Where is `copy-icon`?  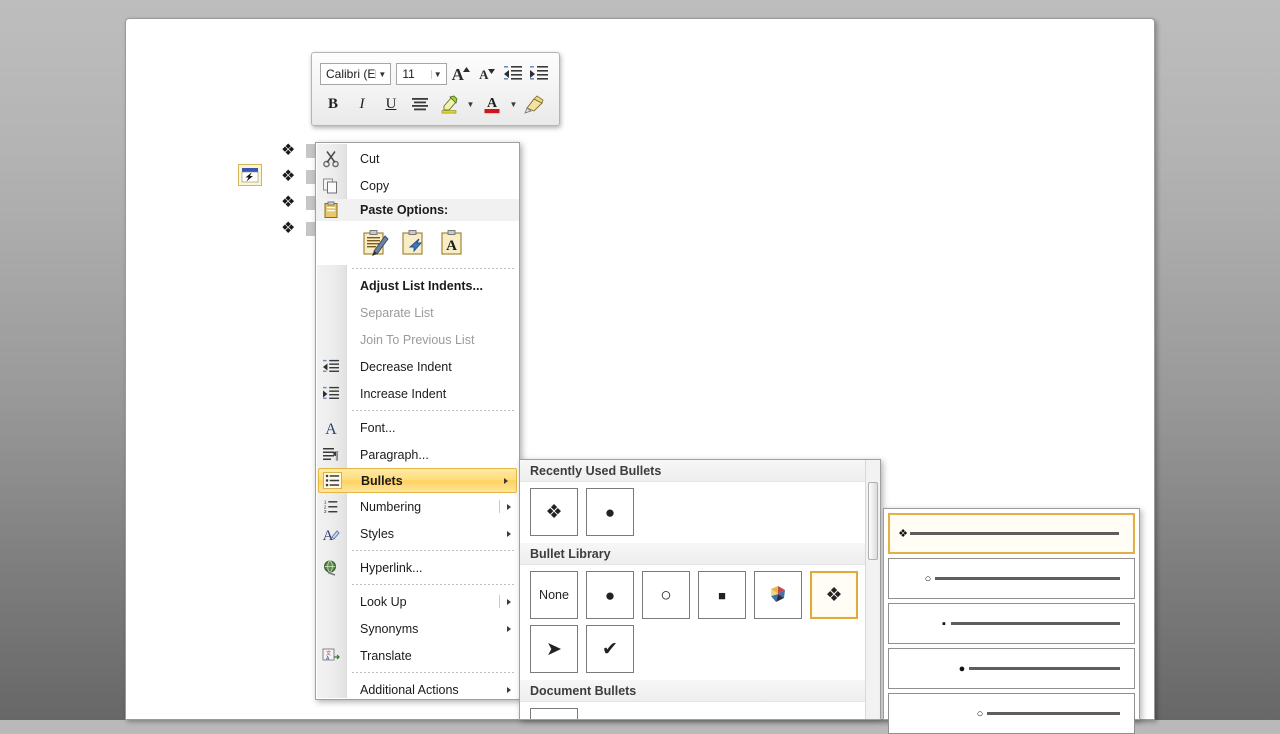
copy-icon is located at coordinates (331, 186).